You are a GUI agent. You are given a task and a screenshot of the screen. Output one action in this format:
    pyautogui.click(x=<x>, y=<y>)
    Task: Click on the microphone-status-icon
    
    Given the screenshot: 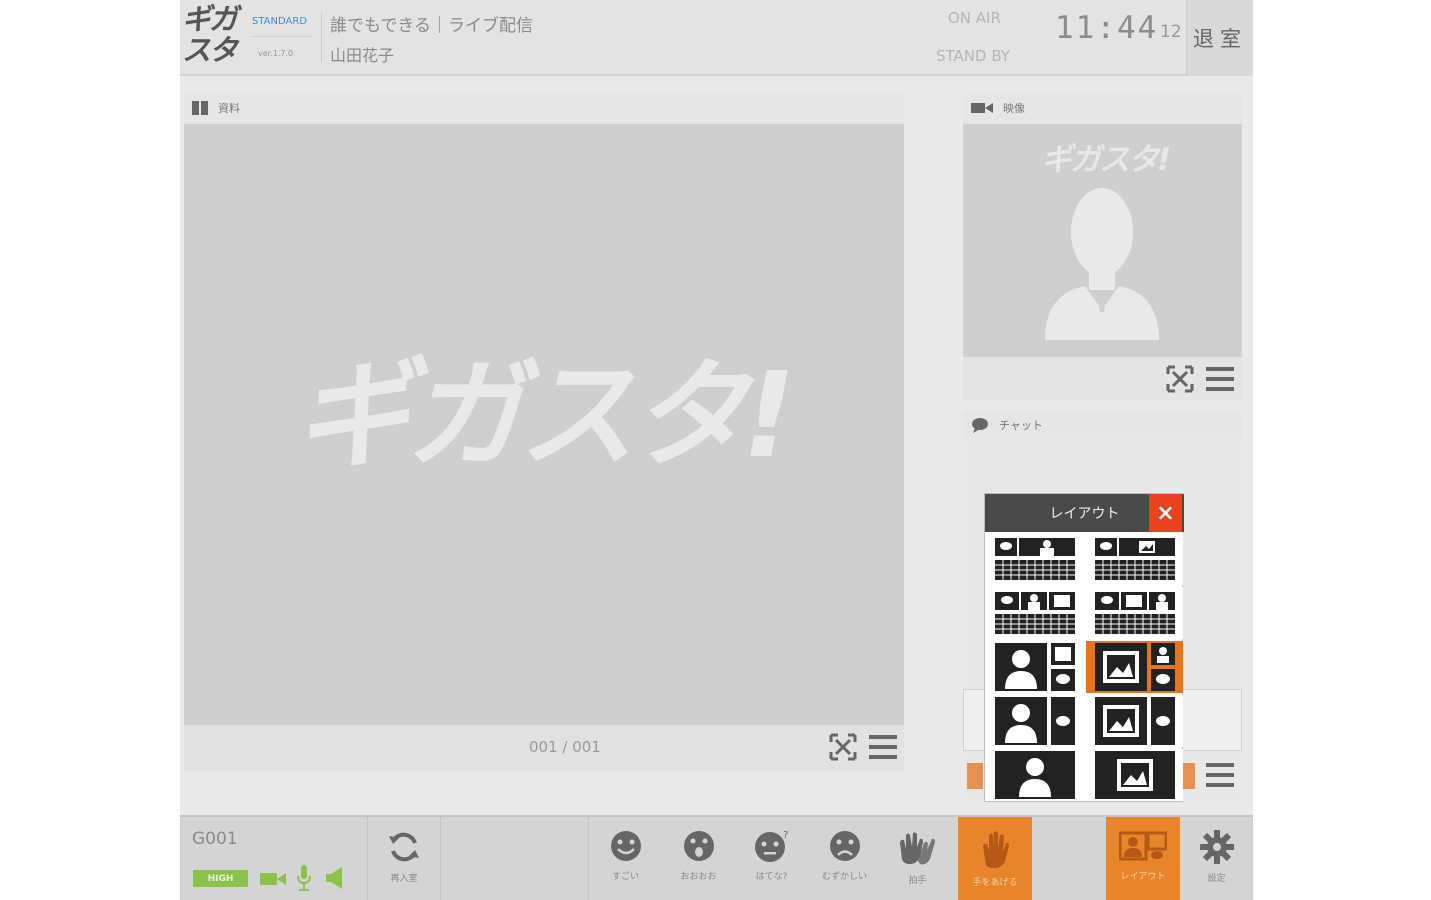 What is the action you would take?
    pyautogui.click(x=304, y=878)
    